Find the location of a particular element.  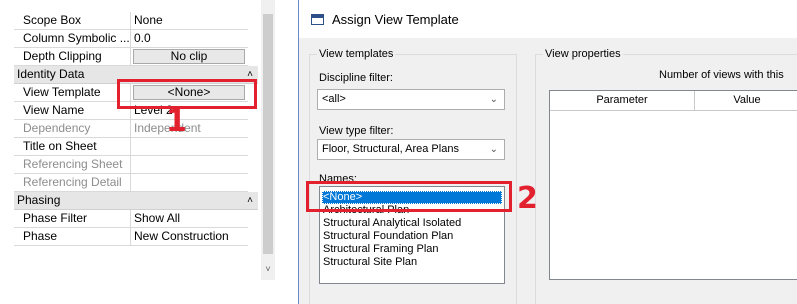

prop-row-dependency: Dependency Independent is located at coordinates (131, 129).